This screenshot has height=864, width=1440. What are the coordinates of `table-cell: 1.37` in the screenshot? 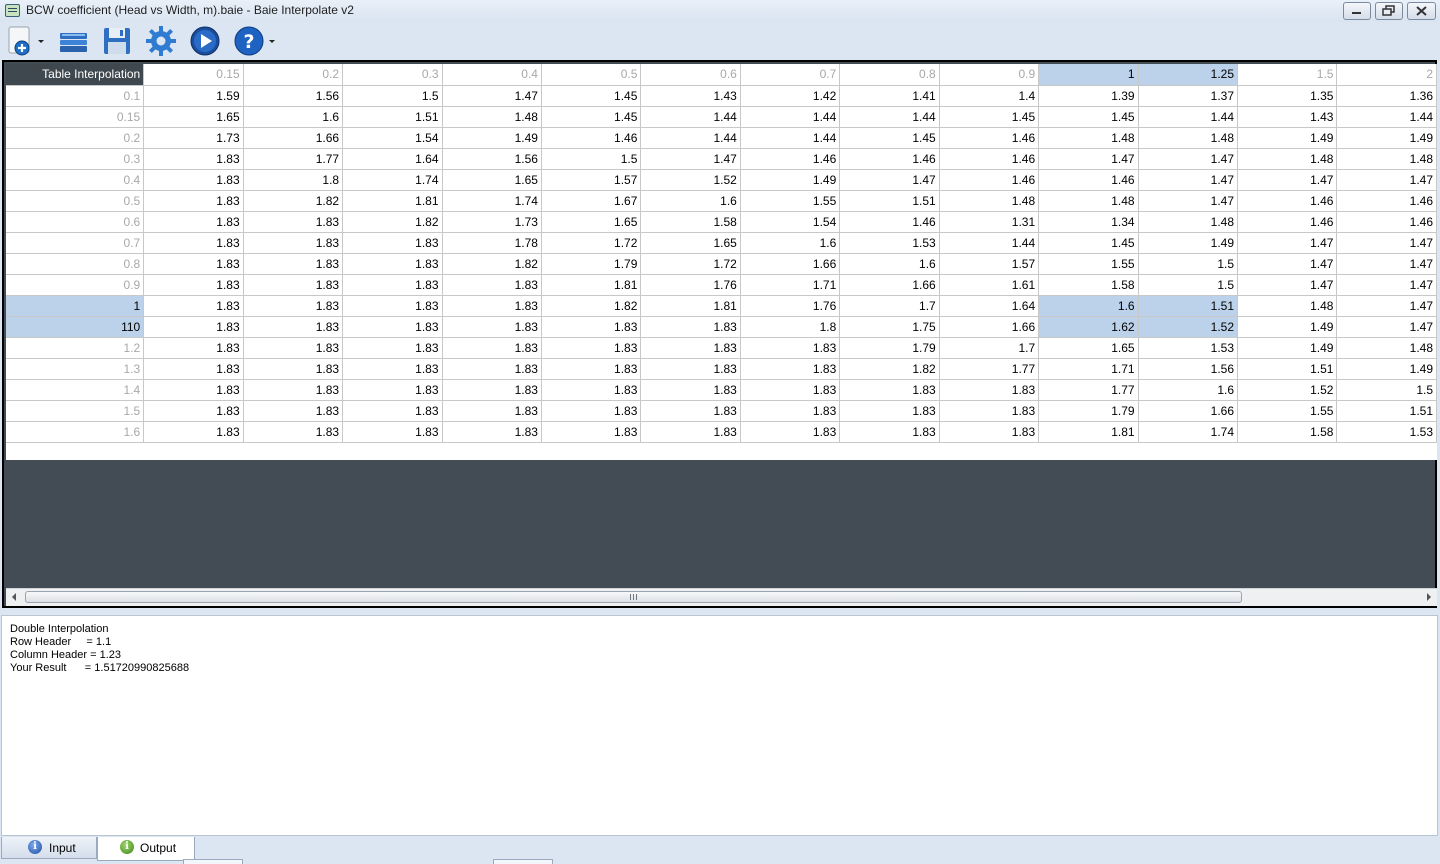 It's located at (1188, 96).